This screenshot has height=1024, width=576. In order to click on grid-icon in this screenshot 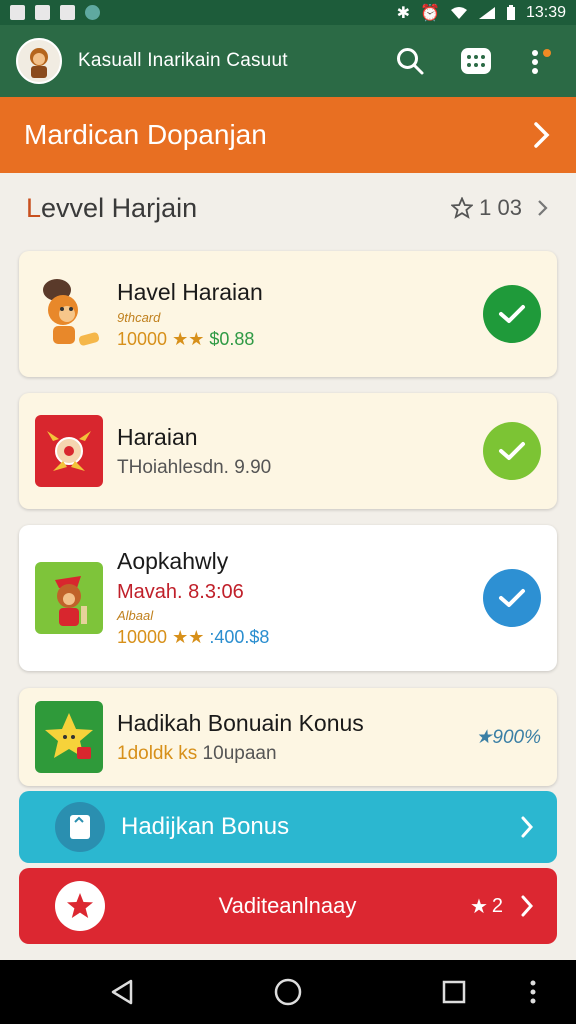, I will do `click(476, 61)`.